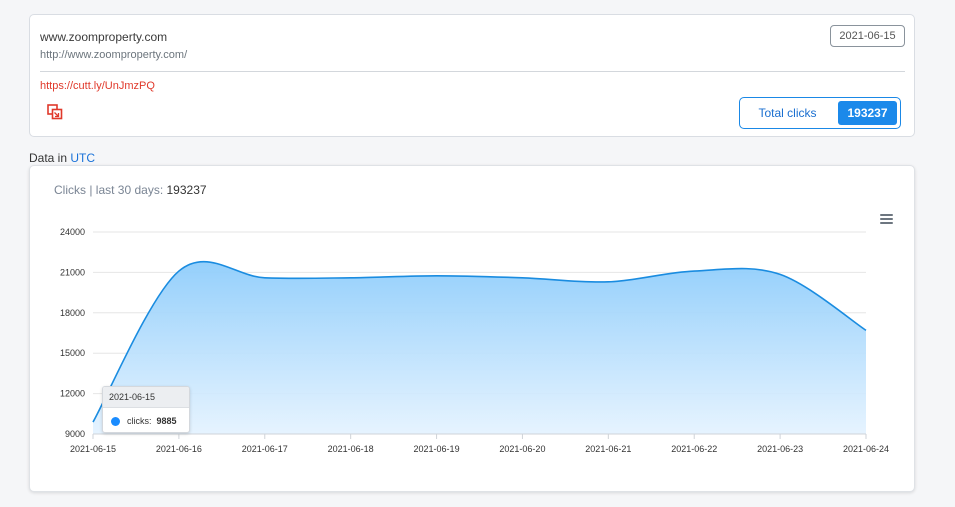 The width and height of the screenshot is (955, 507). What do you see at coordinates (351, 449) in the screenshot?
I see `x-tick-label: 2021-06-18` at bounding box center [351, 449].